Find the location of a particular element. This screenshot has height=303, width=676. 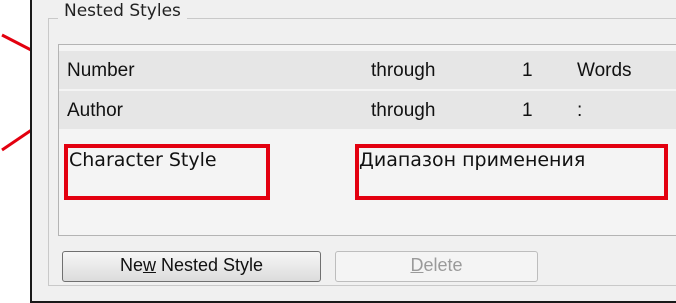

new-label-prefix: Ne is located at coordinates (131, 265).